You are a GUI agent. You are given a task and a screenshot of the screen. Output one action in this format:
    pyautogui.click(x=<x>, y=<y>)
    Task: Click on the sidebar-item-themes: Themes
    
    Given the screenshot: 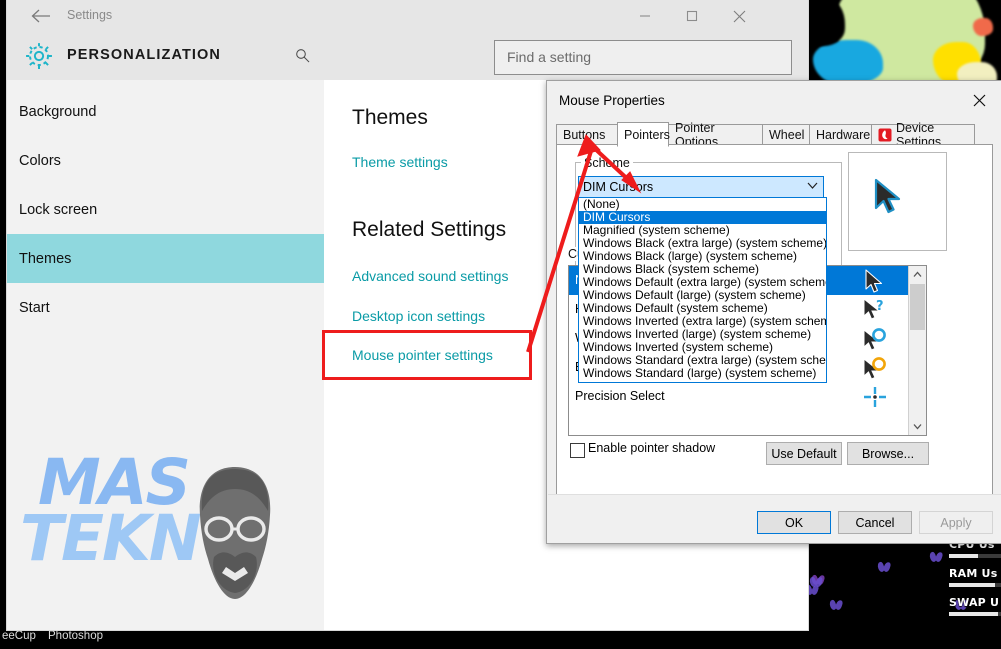 What is the action you would take?
    pyautogui.click(x=165, y=258)
    